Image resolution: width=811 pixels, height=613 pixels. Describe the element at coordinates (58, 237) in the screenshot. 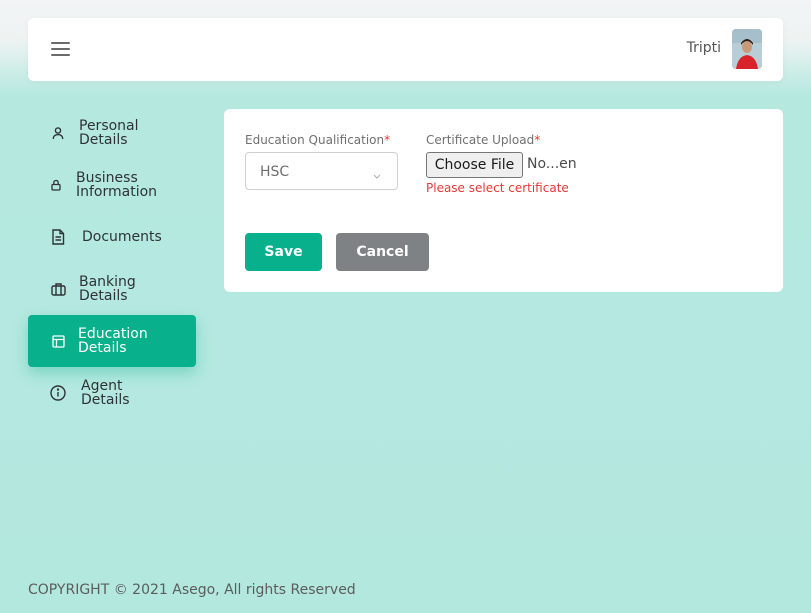

I see `document-icon` at that location.